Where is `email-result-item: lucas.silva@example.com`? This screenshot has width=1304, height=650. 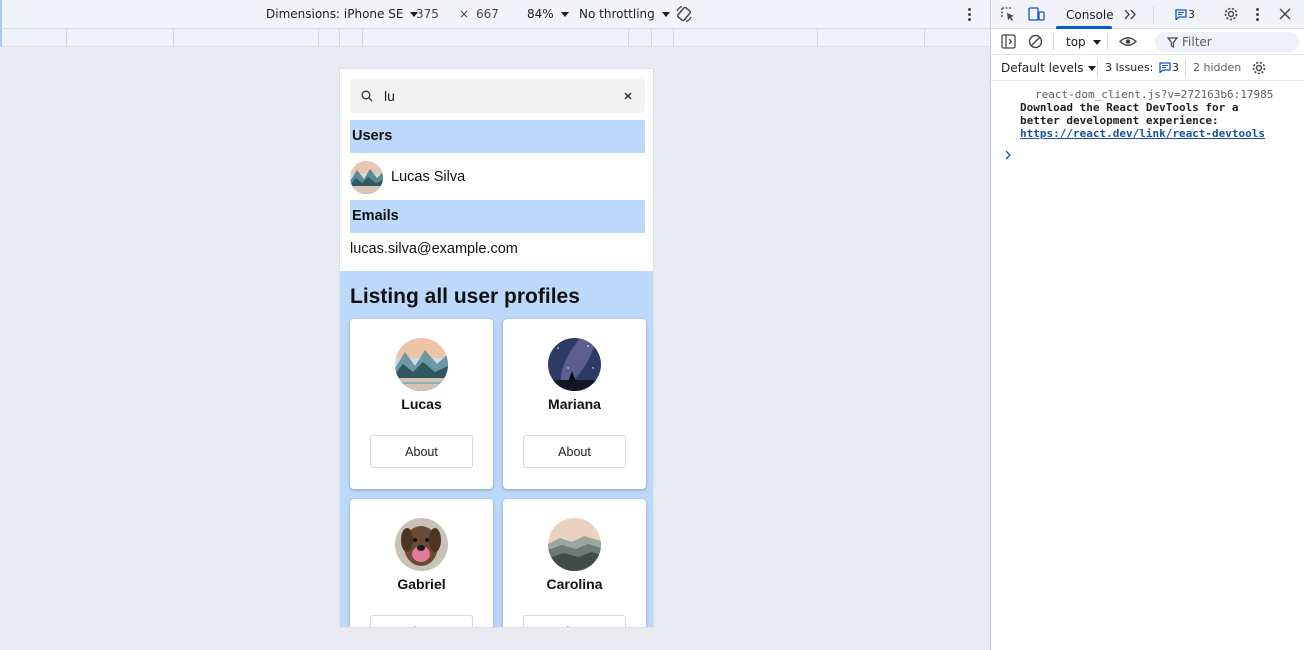 email-result-item: lucas.silva@example.com is located at coordinates (434, 249).